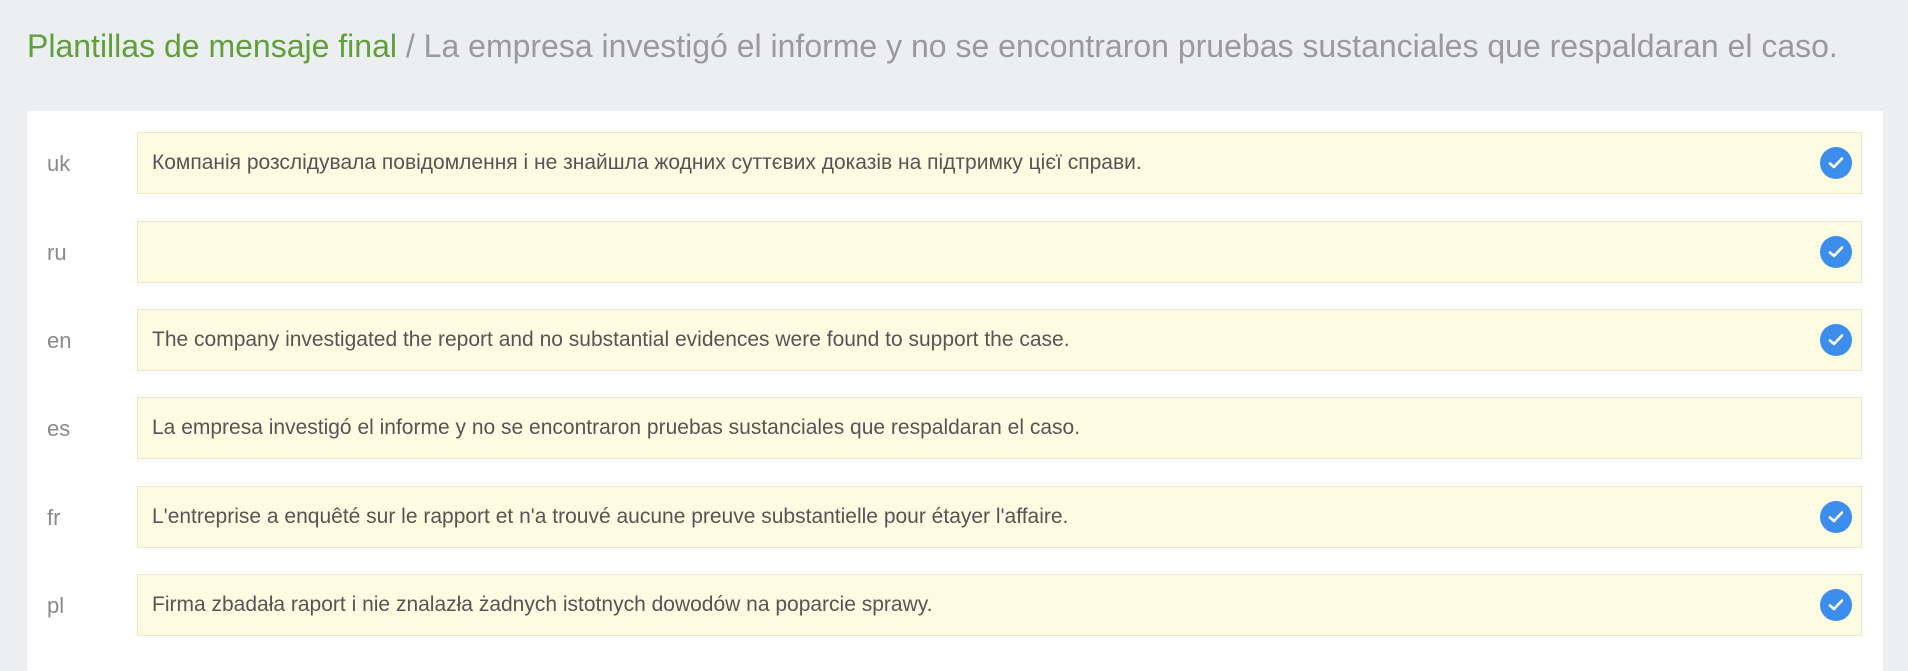 The height and width of the screenshot is (671, 1908). Describe the element at coordinates (999, 252) in the screenshot. I see `translation-field-ru` at that location.